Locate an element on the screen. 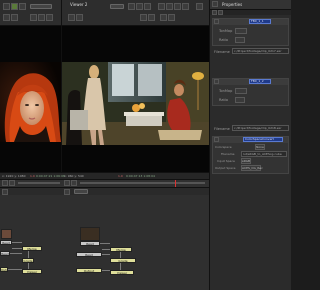 The height and width of the screenshot is (290, 320). right-viewer-image is located at coordinates (135, 103).